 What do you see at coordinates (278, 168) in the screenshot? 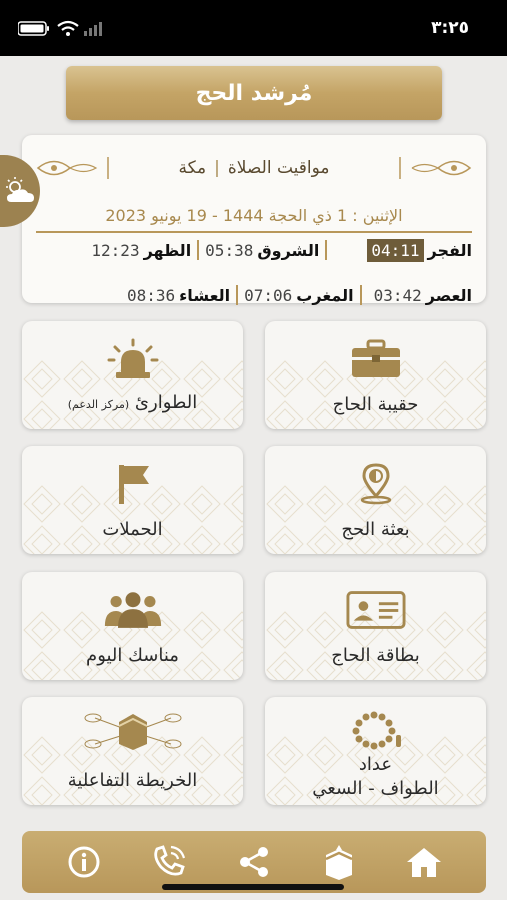
I see `prayer-heading: مواقيت الصلاة` at bounding box center [278, 168].